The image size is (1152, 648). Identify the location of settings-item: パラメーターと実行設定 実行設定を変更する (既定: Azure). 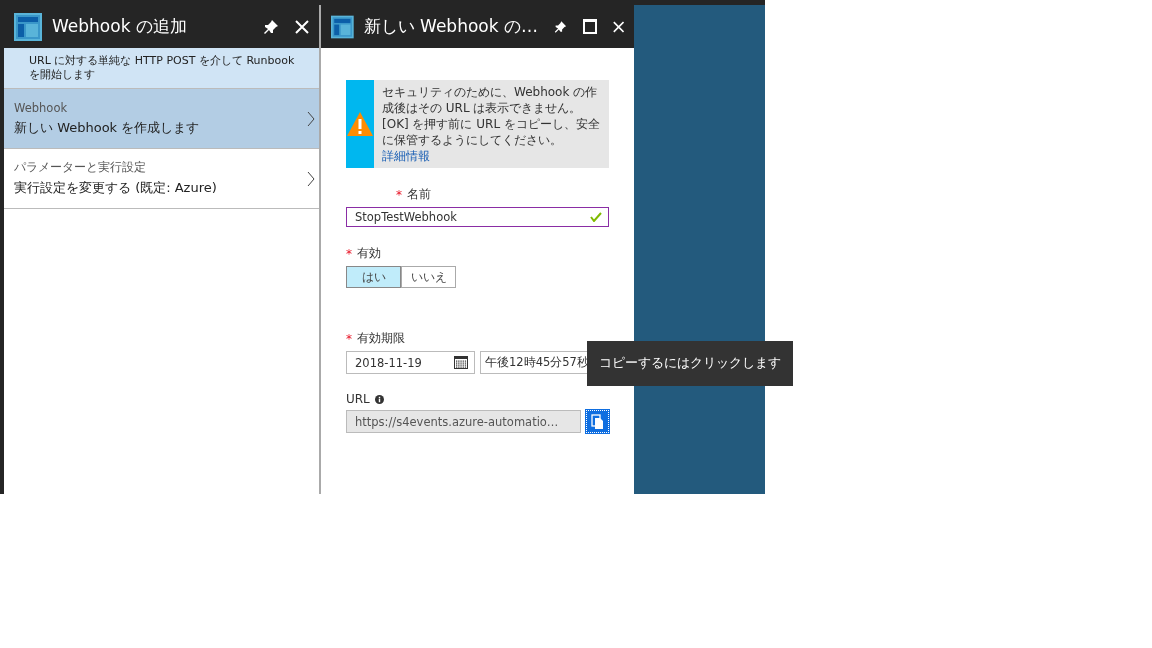
(161, 178).